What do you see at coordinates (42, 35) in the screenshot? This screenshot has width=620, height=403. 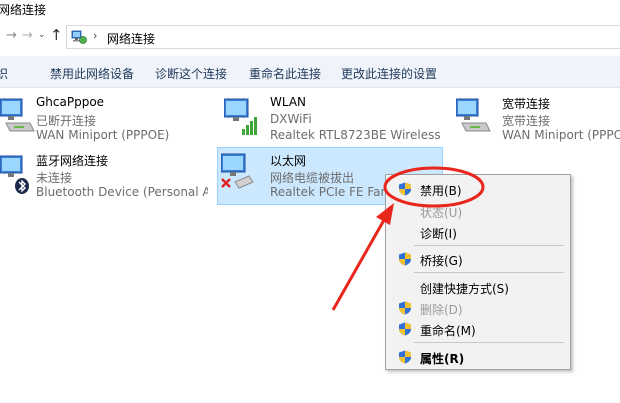 I see `chevron-down-icon: ⌄` at bounding box center [42, 35].